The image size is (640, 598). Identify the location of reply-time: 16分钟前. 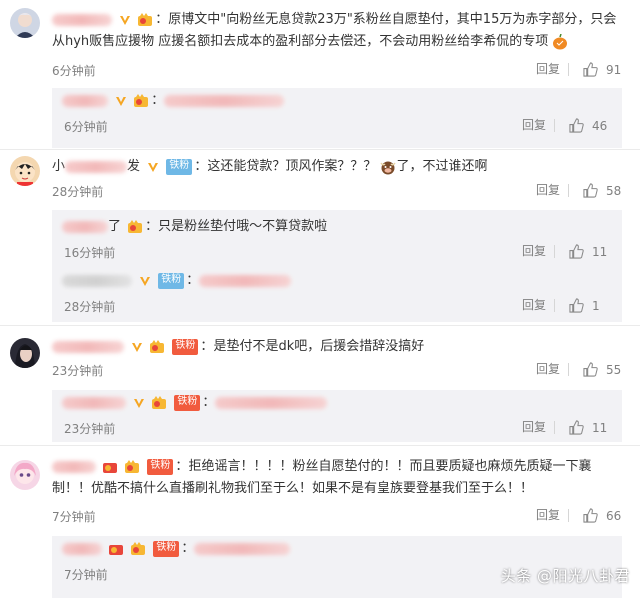
(90, 253).